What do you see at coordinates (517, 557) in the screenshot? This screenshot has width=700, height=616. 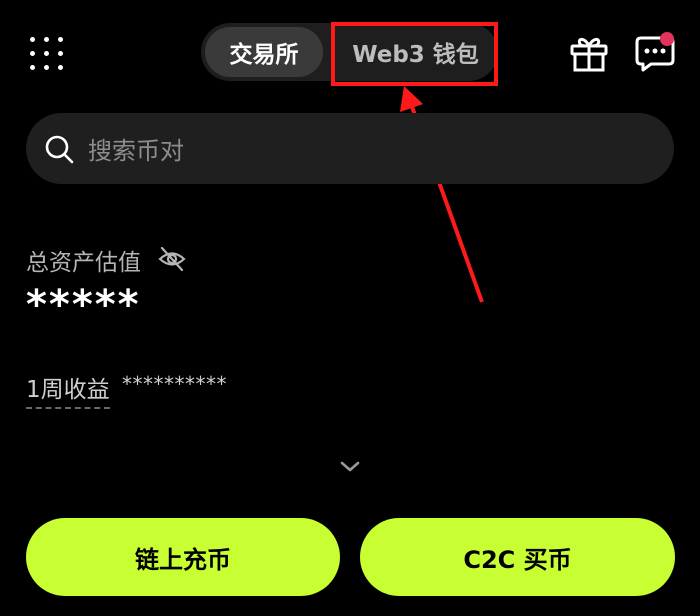 I see `c2c-buy-button: C2C 买币` at bounding box center [517, 557].